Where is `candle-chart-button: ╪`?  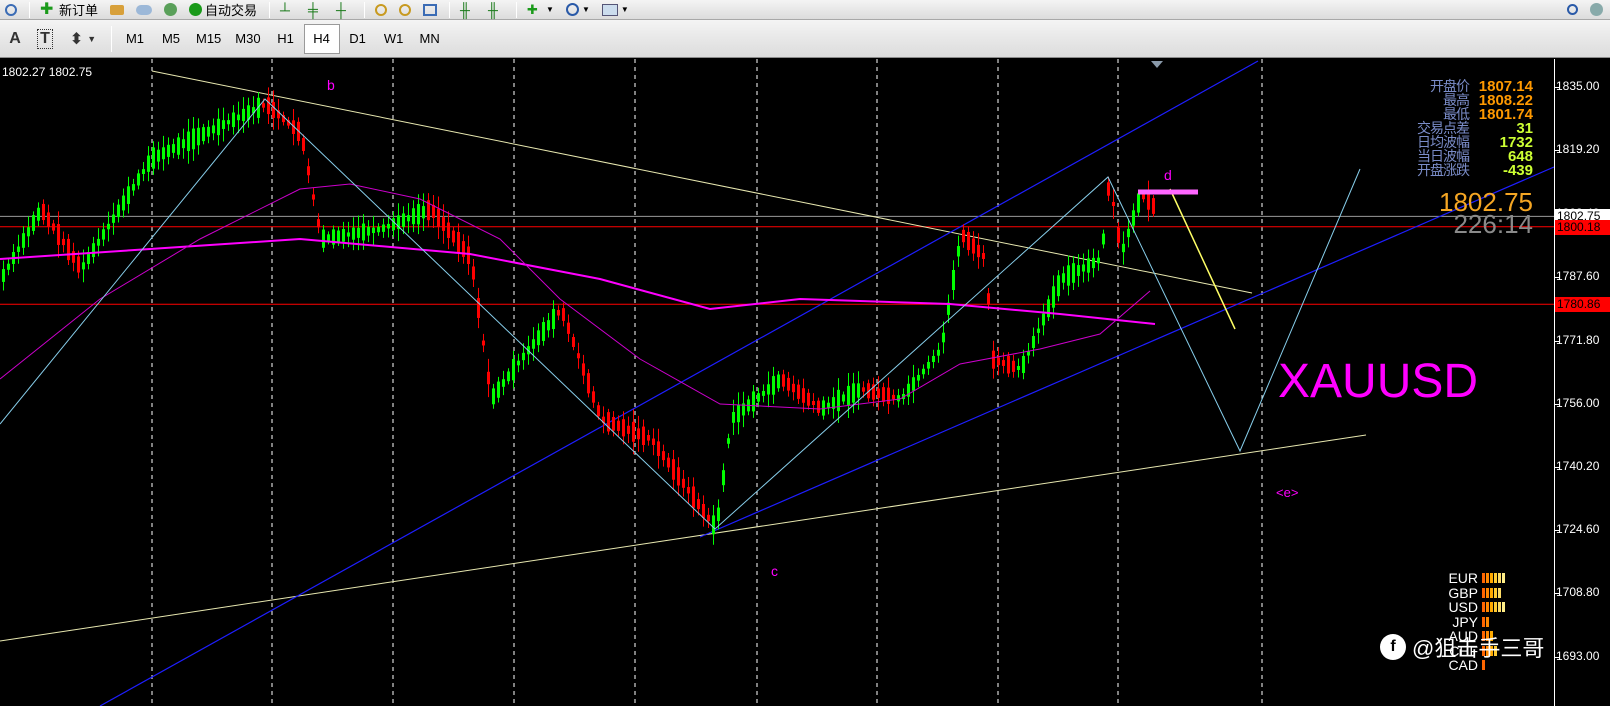
candle-chart-button: ╪ is located at coordinates (316, 10).